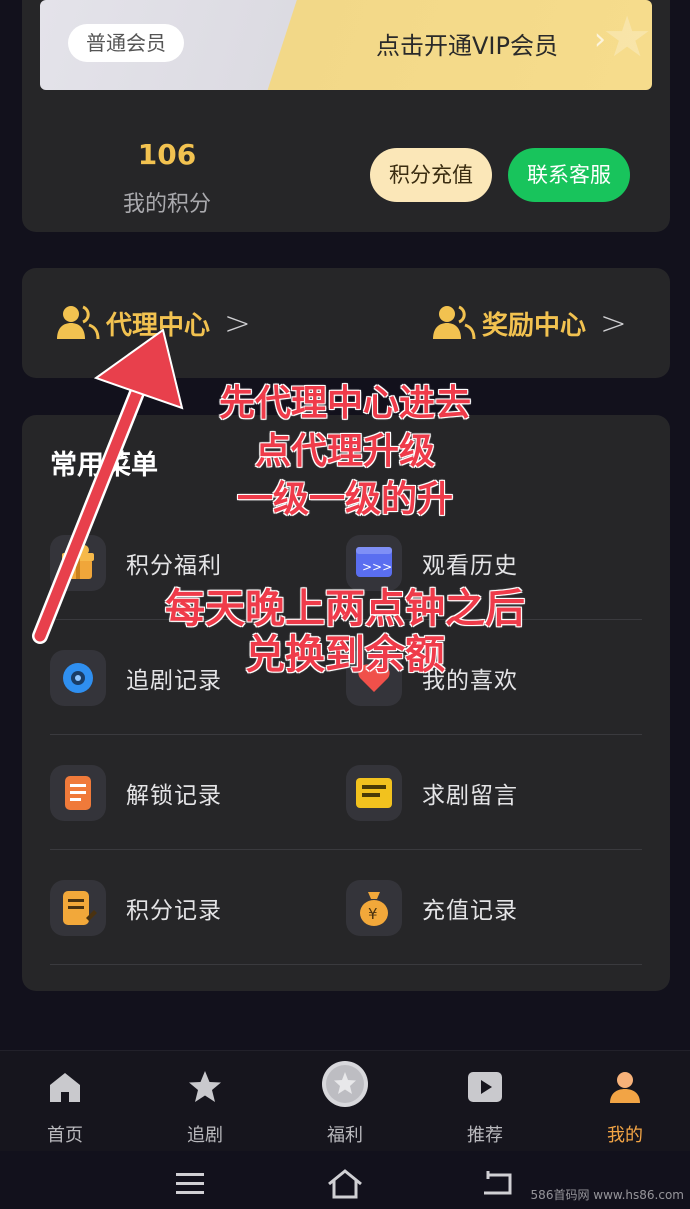  I want to click on reward-center-label: 奖励中心, so click(534, 325).